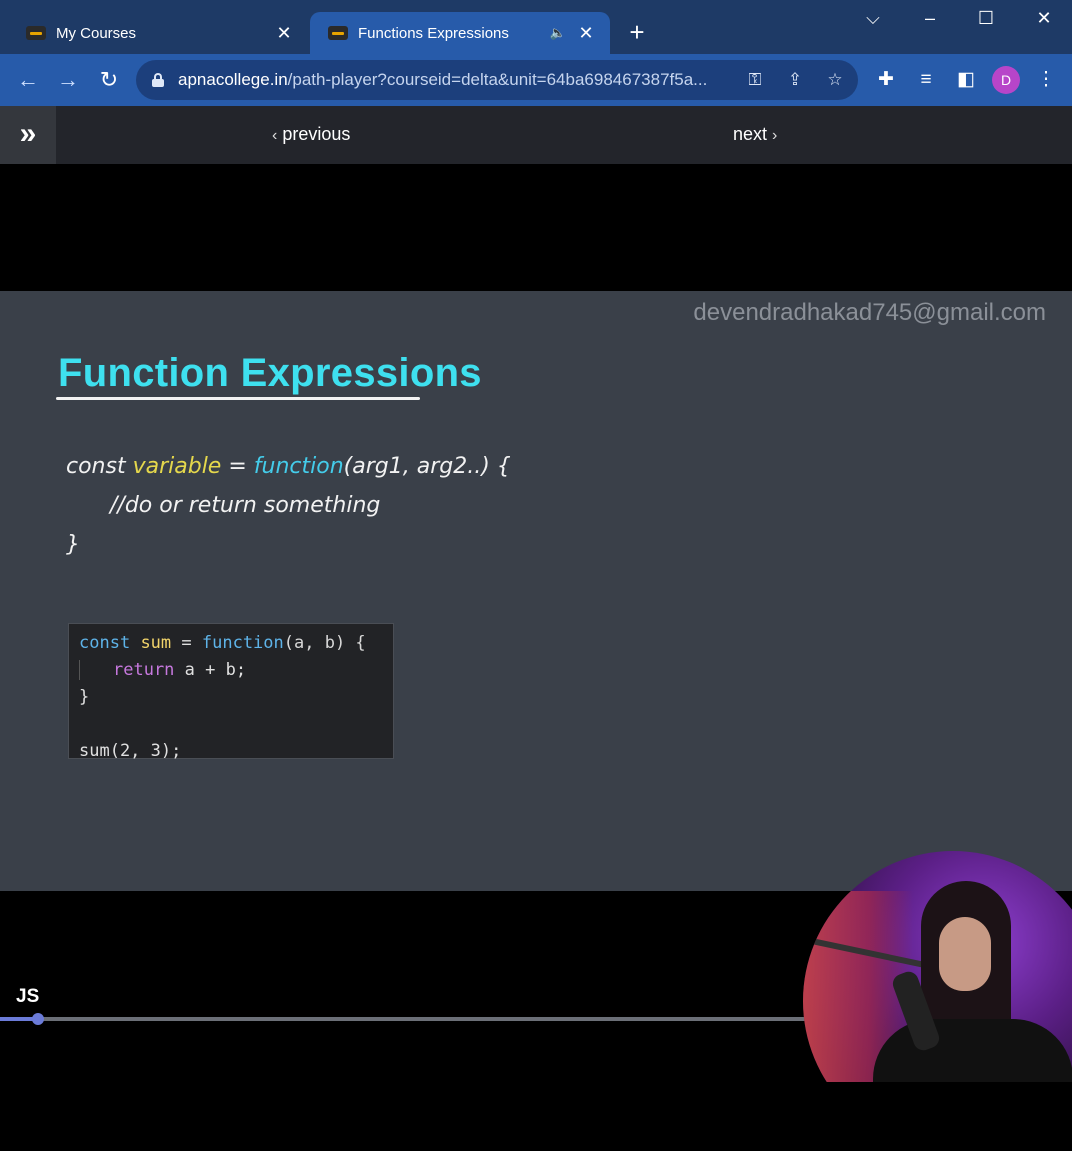 Image resolution: width=1072 pixels, height=1151 pixels. What do you see at coordinates (96, 33) in the screenshot?
I see `tab-title: My Courses` at bounding box center [96, 33].